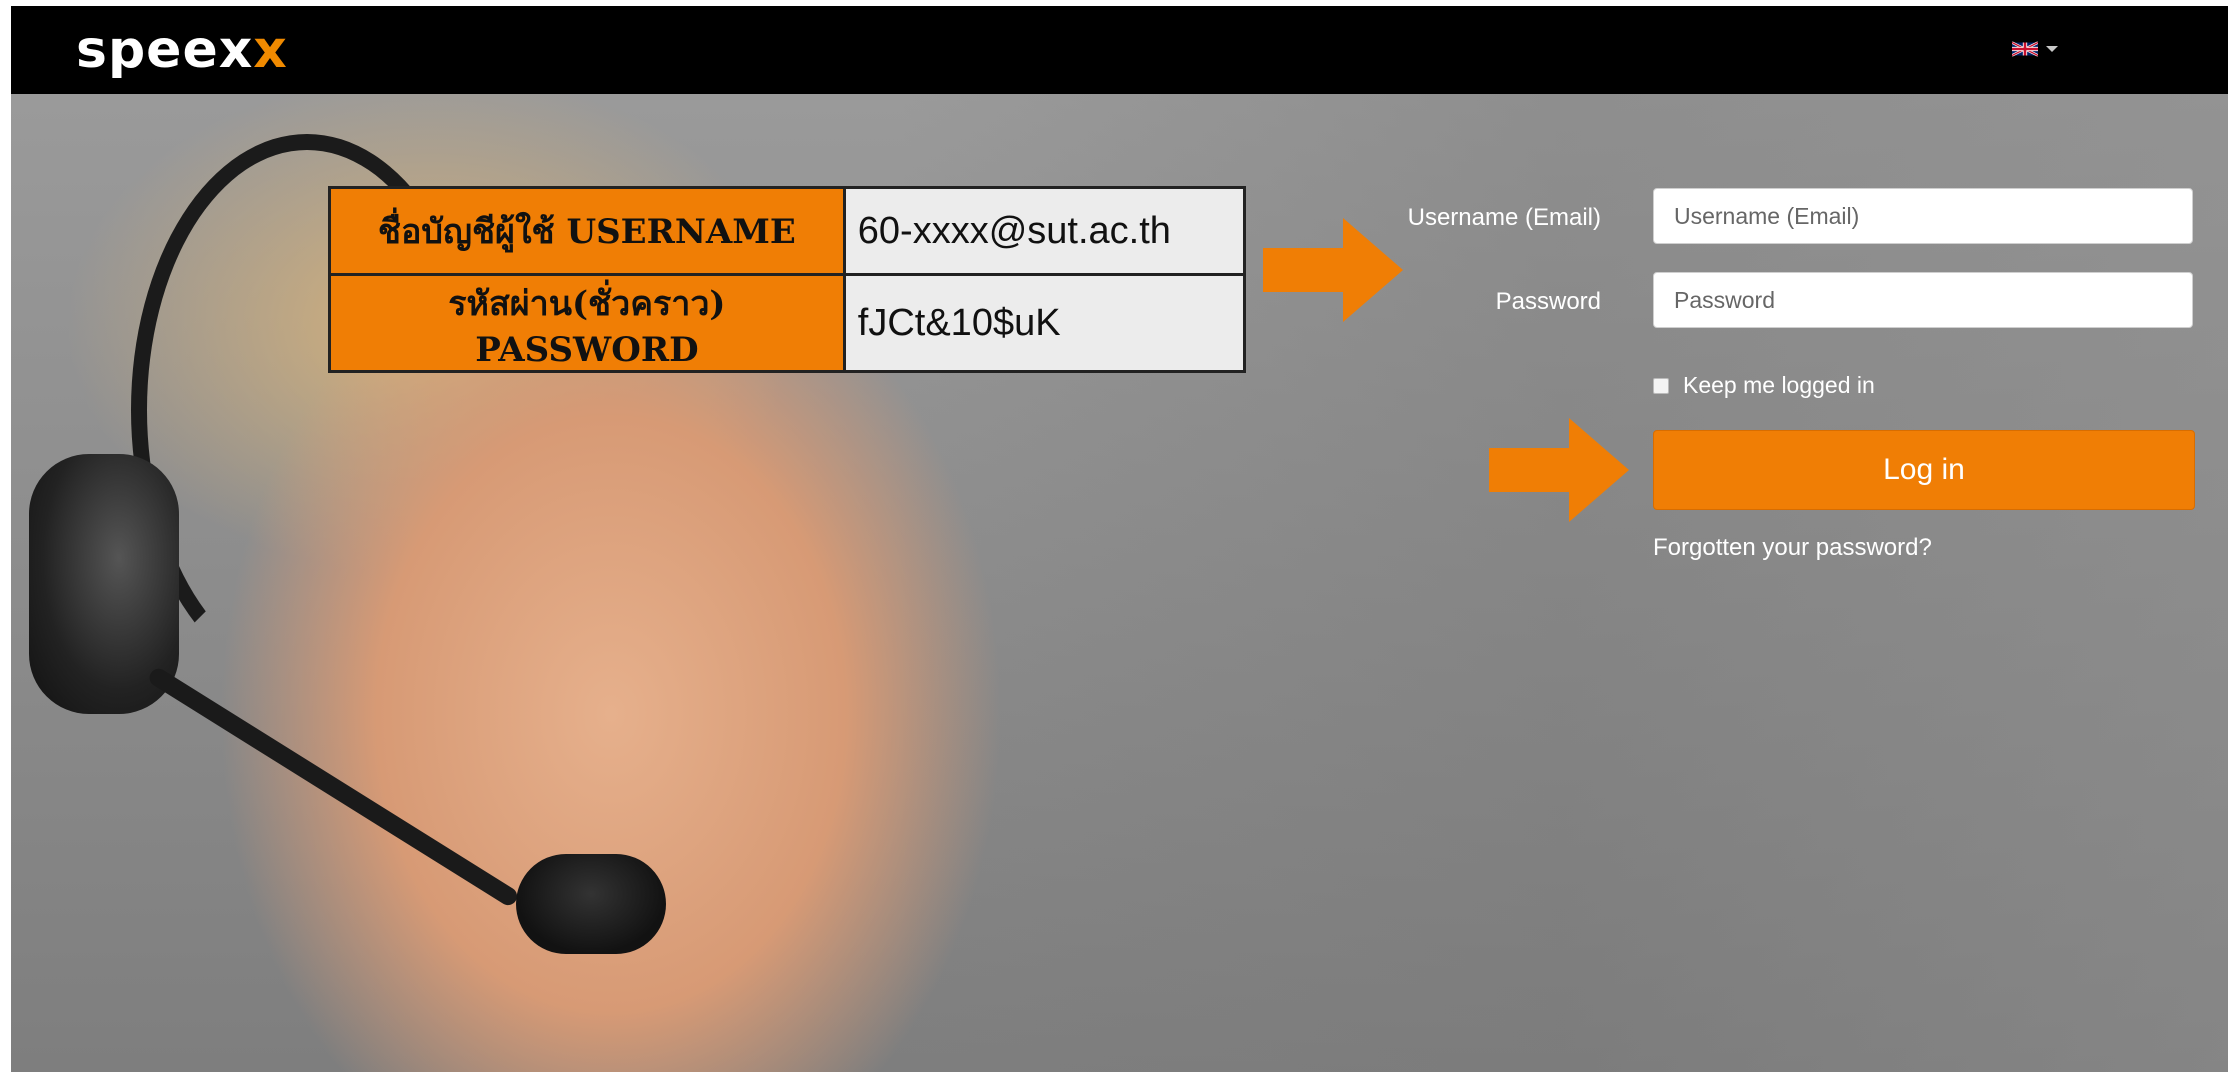  Describe the element at coordinates (1119, 50) in the screenshot. I see `top-navigation-bar: speexx` at that location.